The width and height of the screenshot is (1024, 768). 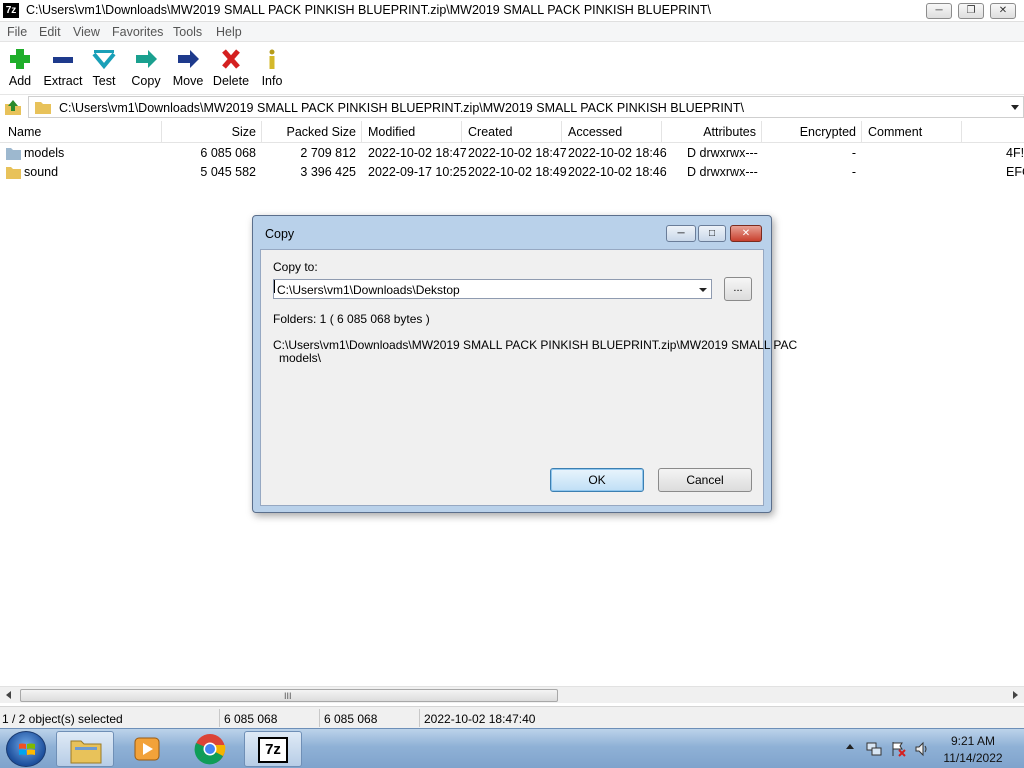 I want to click on dialog-maximize-button: □, so click(x=712, y=233).